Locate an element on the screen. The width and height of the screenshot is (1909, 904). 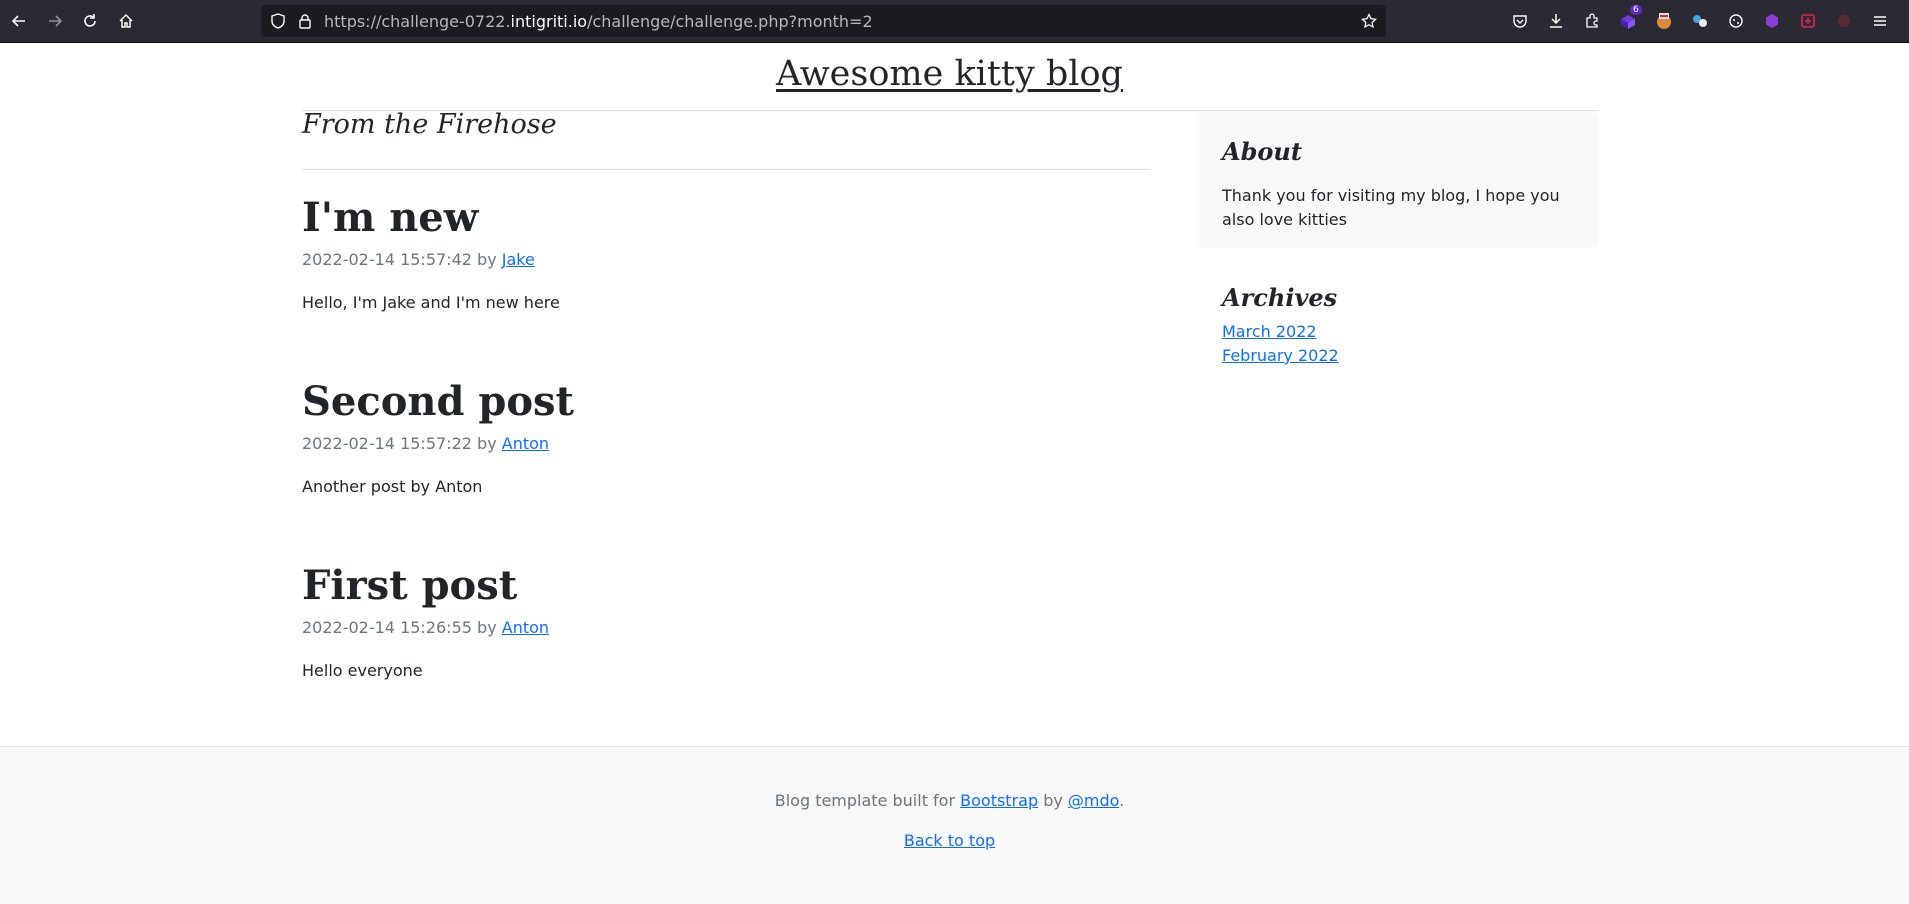
post-meta: 2022-02-14 15:57:42 by Jake is located at coordinates (726, 259).